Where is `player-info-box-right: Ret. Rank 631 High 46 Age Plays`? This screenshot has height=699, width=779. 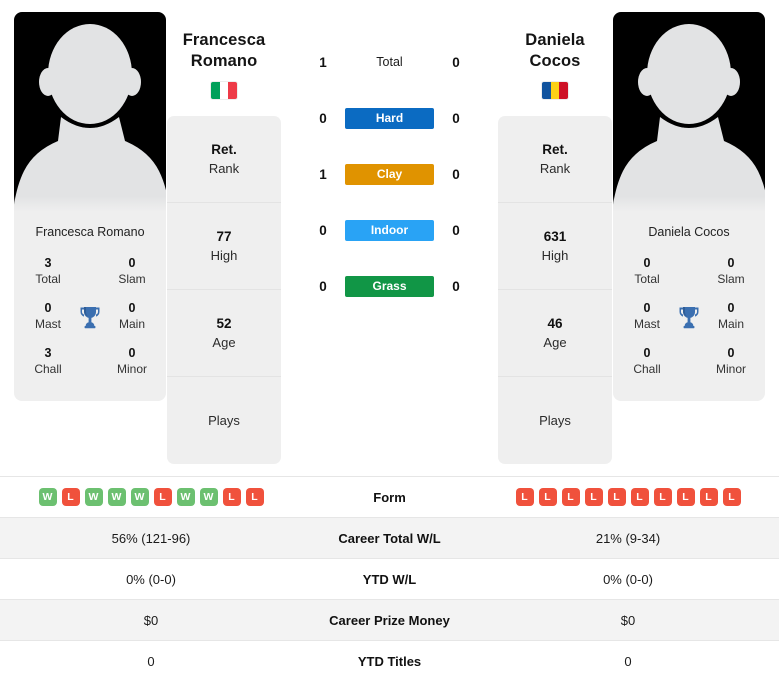 player-info-box-right: Ret. Rank 631 High 46 Age Plays is located at coordinates (555, 290).